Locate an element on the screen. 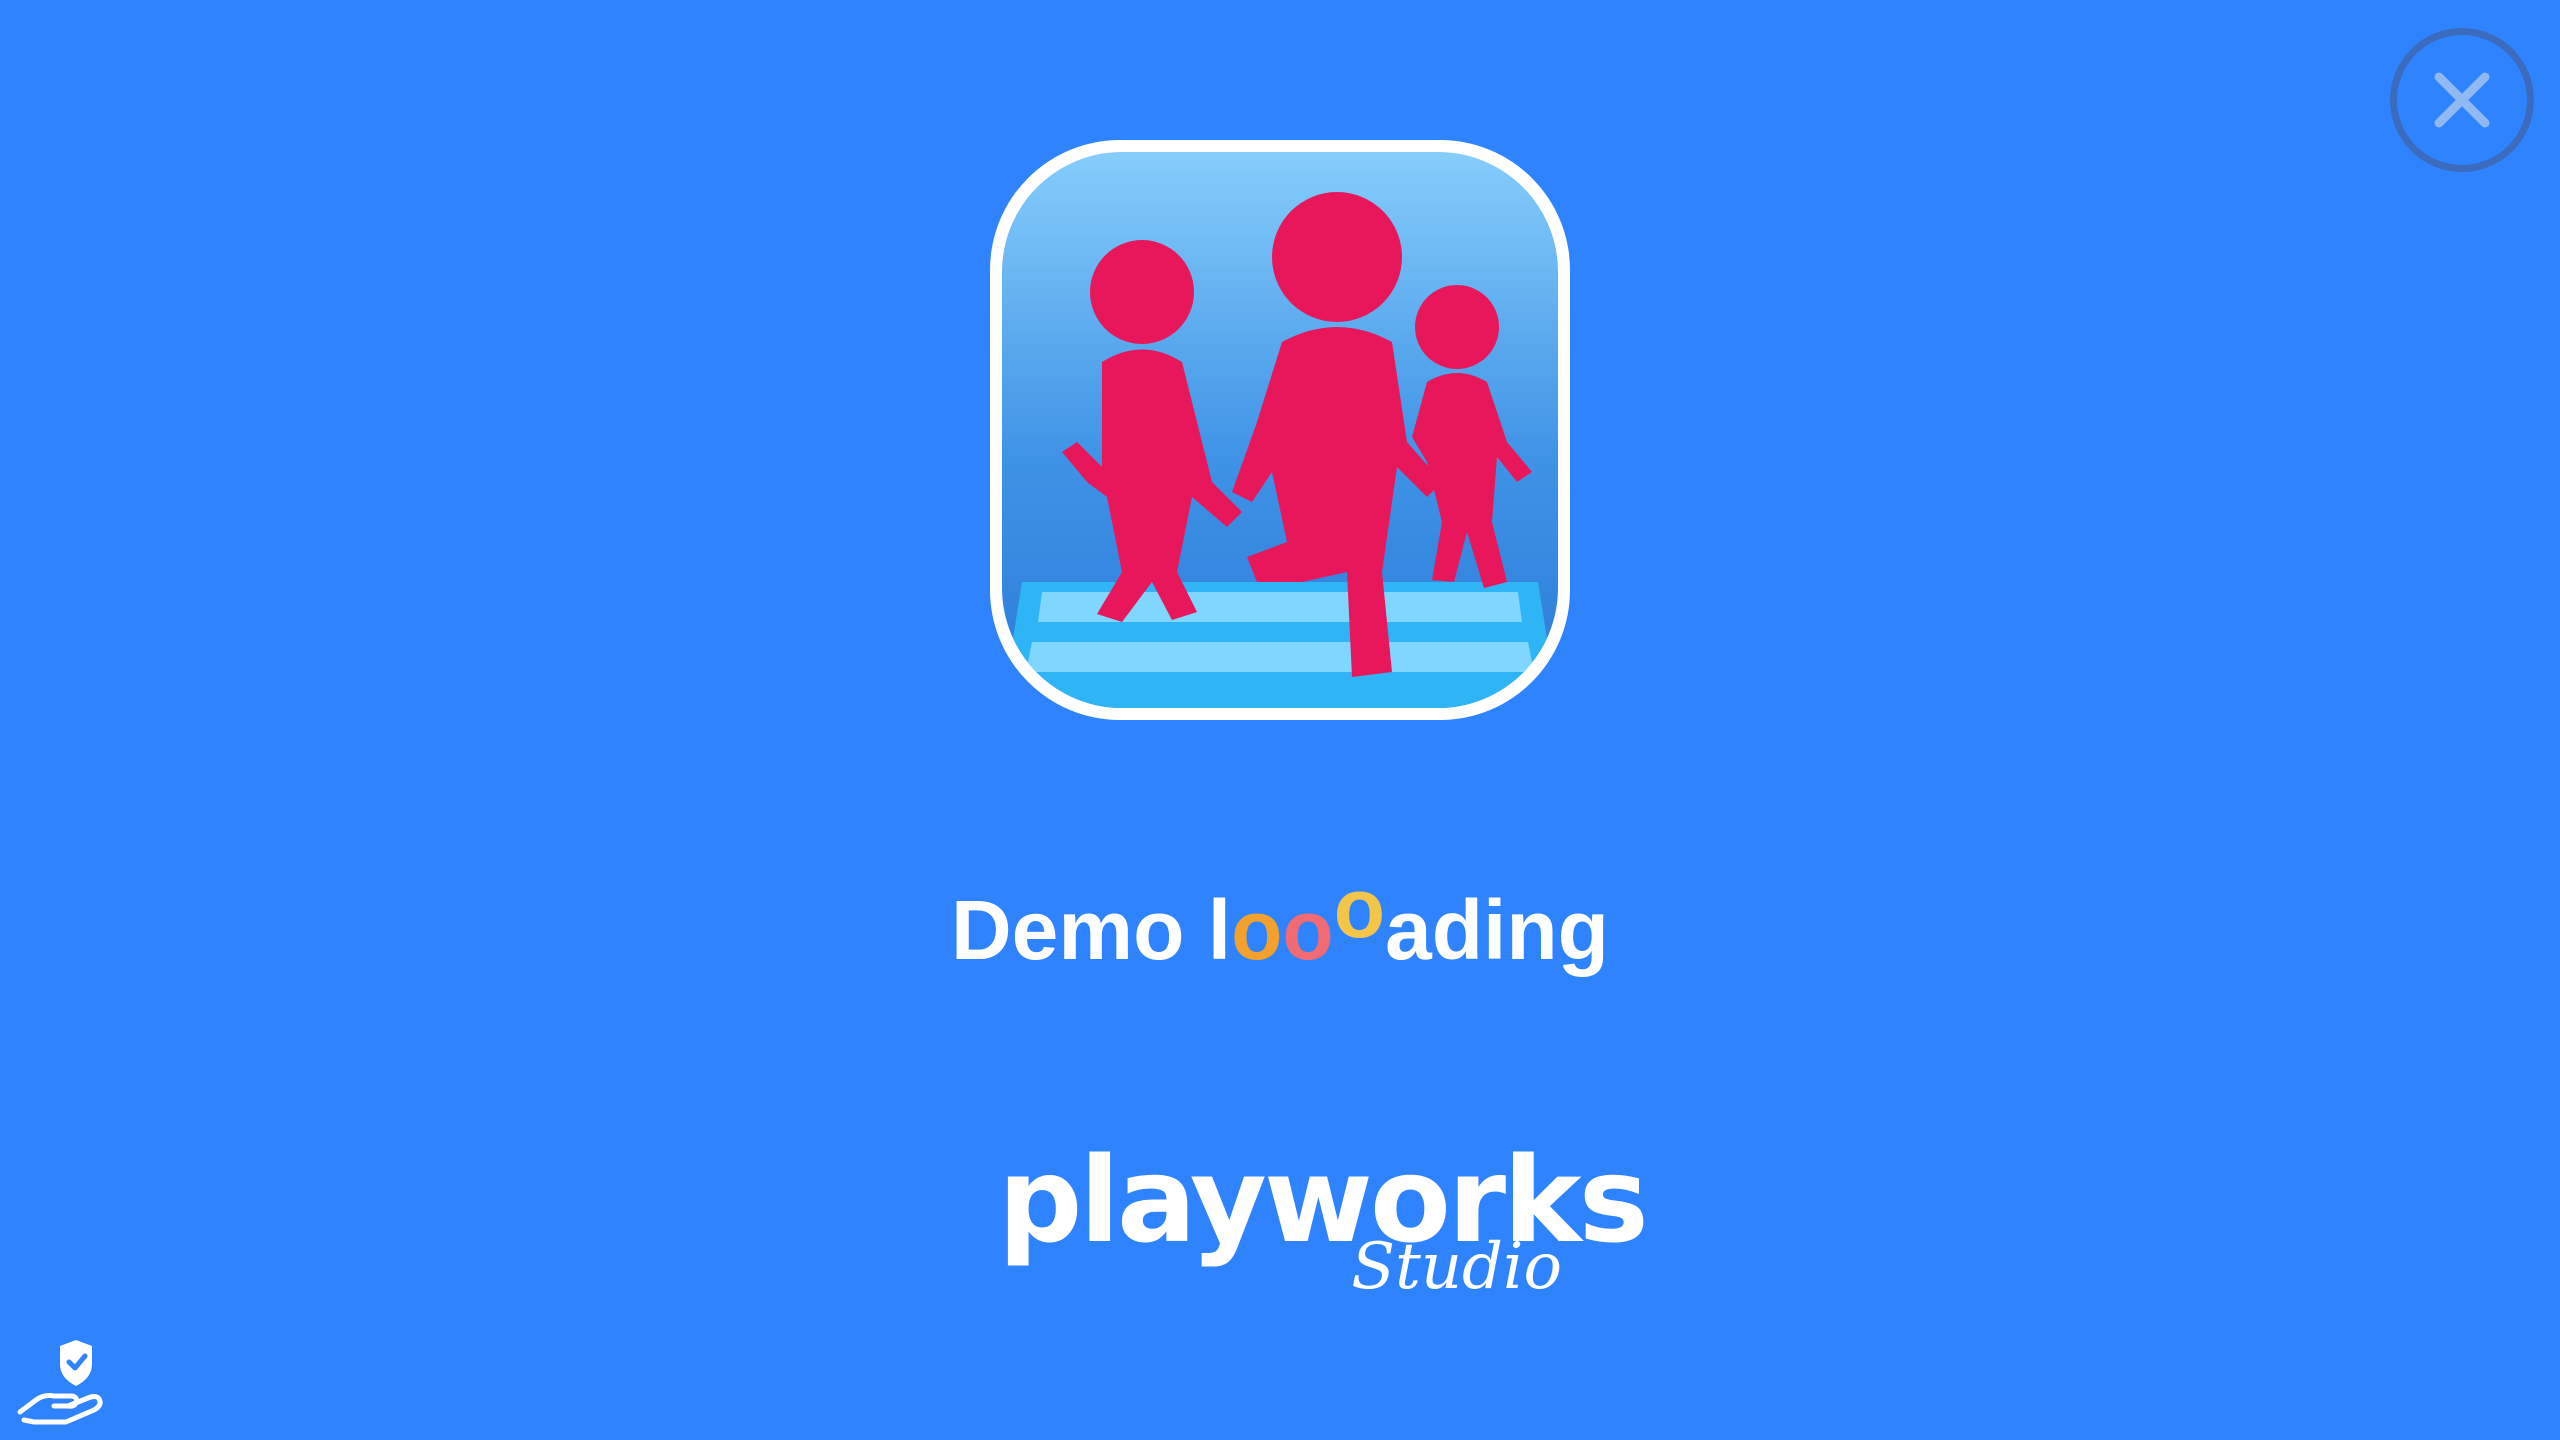  loading-suffix: ading is located at coordinates (1497, 930).